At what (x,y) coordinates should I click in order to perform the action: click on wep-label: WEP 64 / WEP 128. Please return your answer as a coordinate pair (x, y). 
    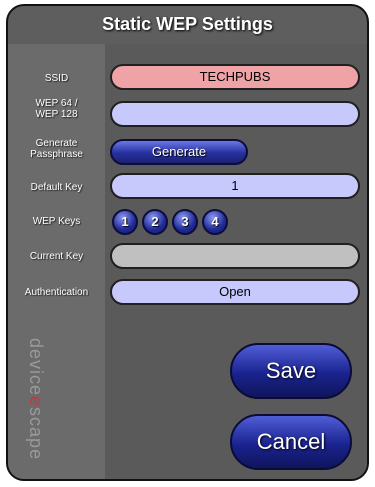
    Looking at the image, I should click on (56, 109).